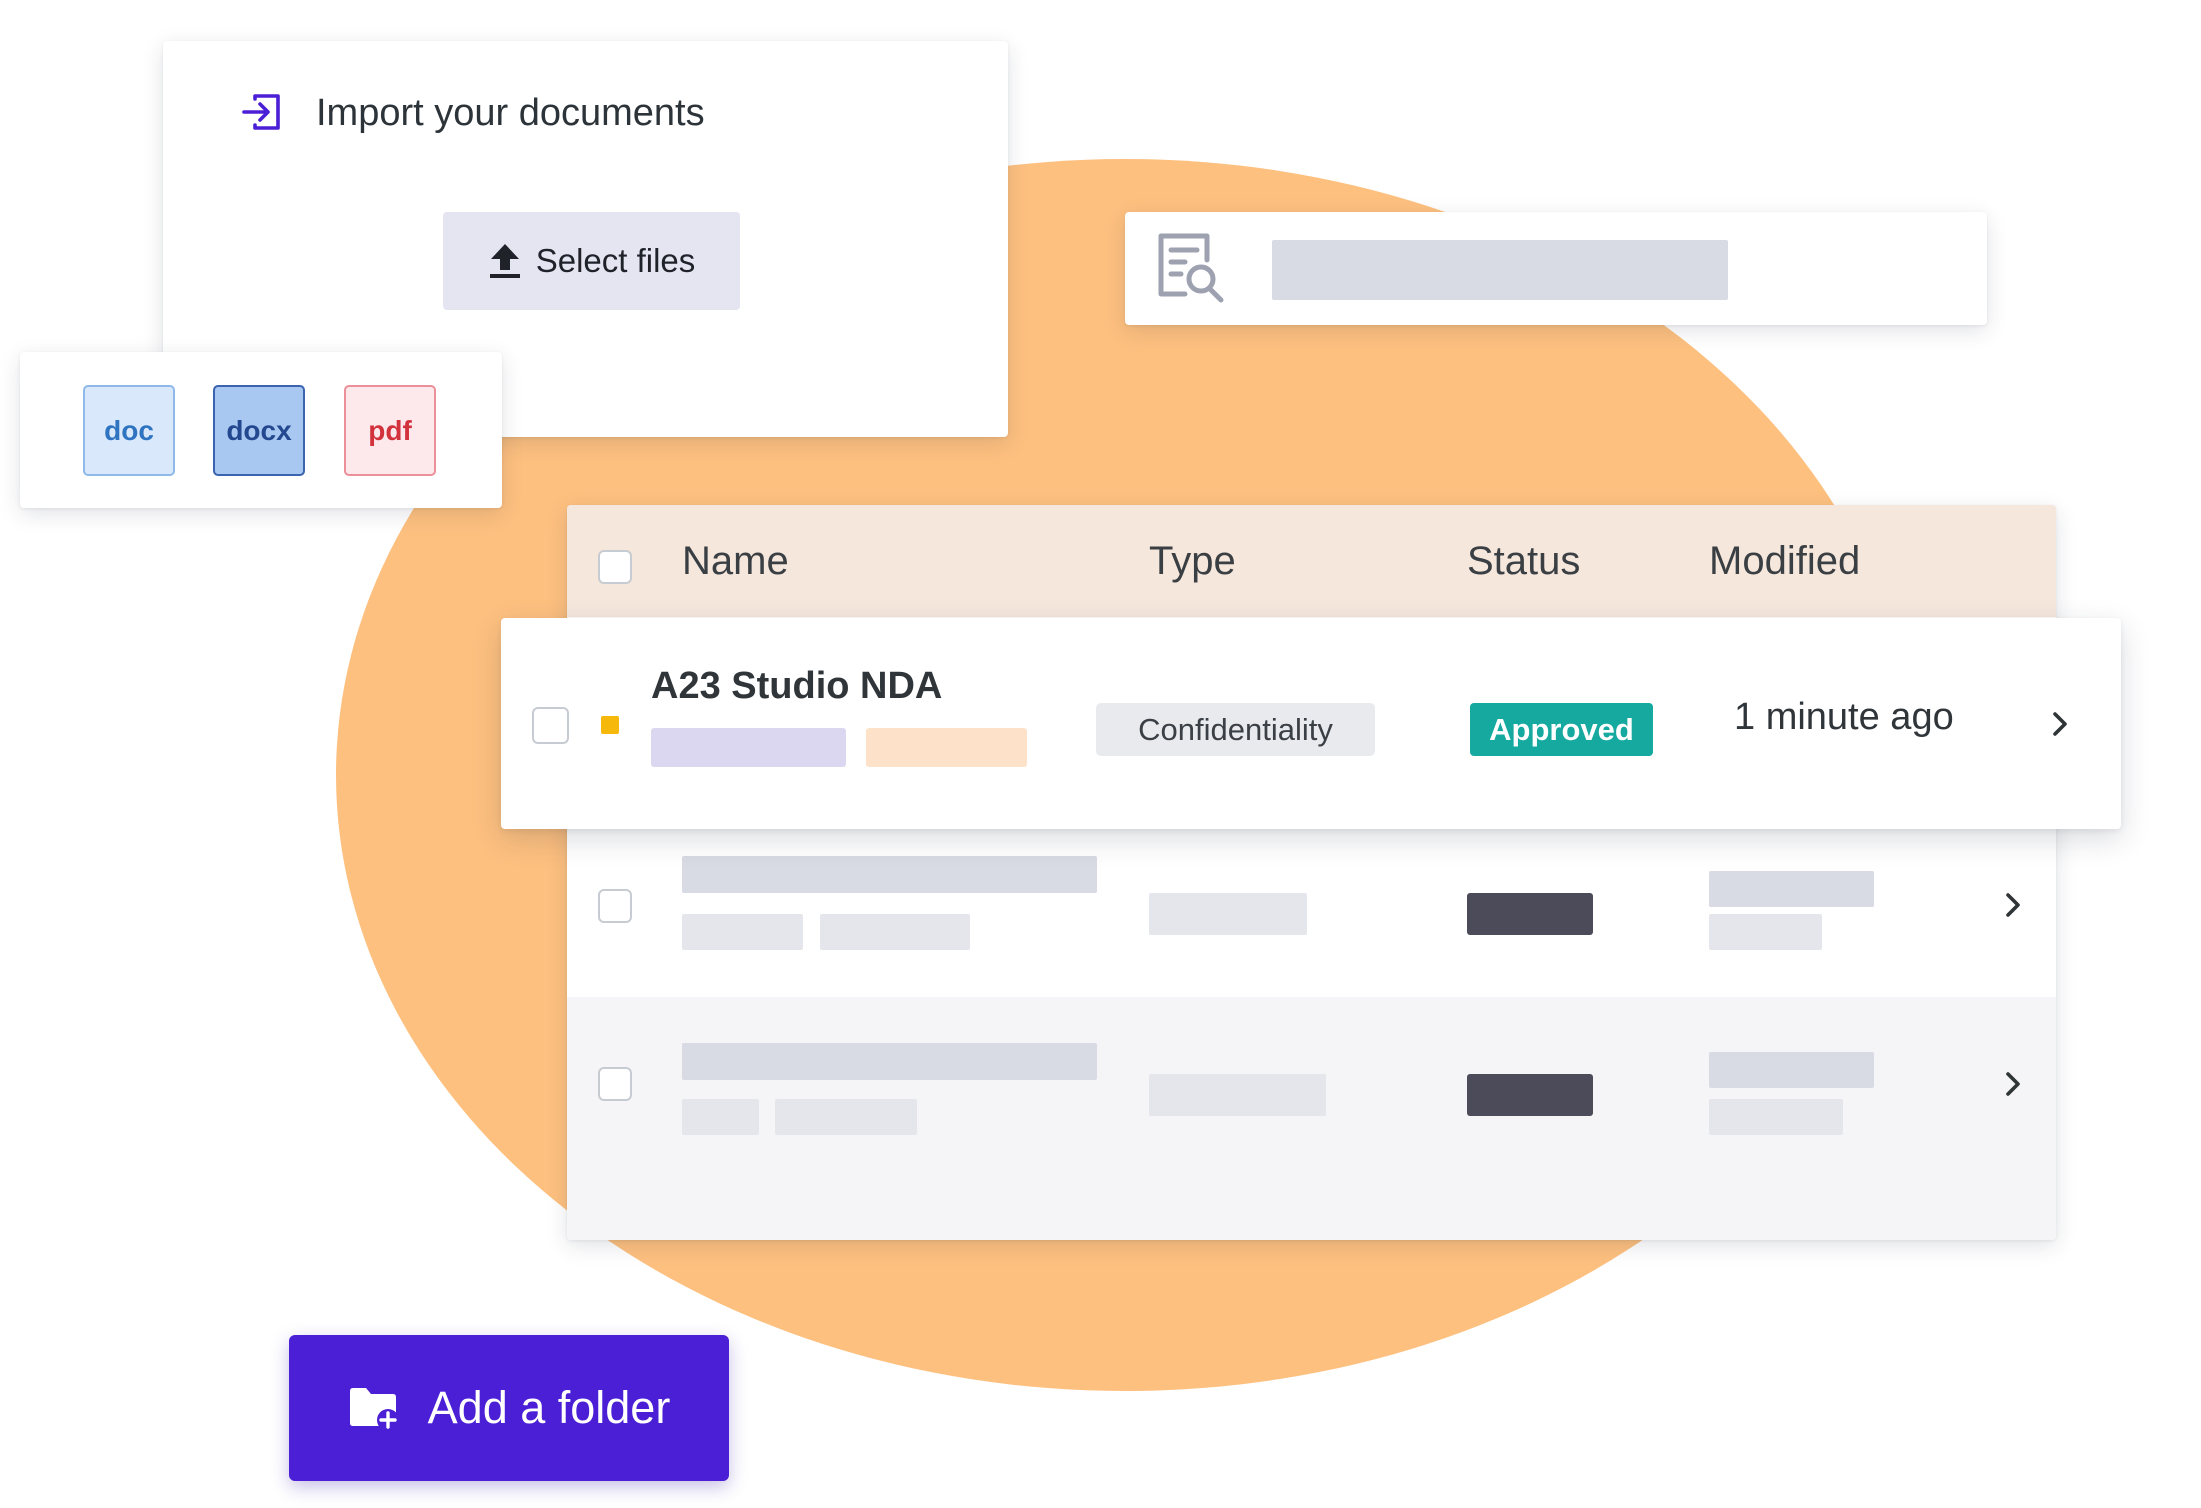 The image size is (2201, 1508). I want to click on add-folder-button: Add a folder, so click(509, 1408).